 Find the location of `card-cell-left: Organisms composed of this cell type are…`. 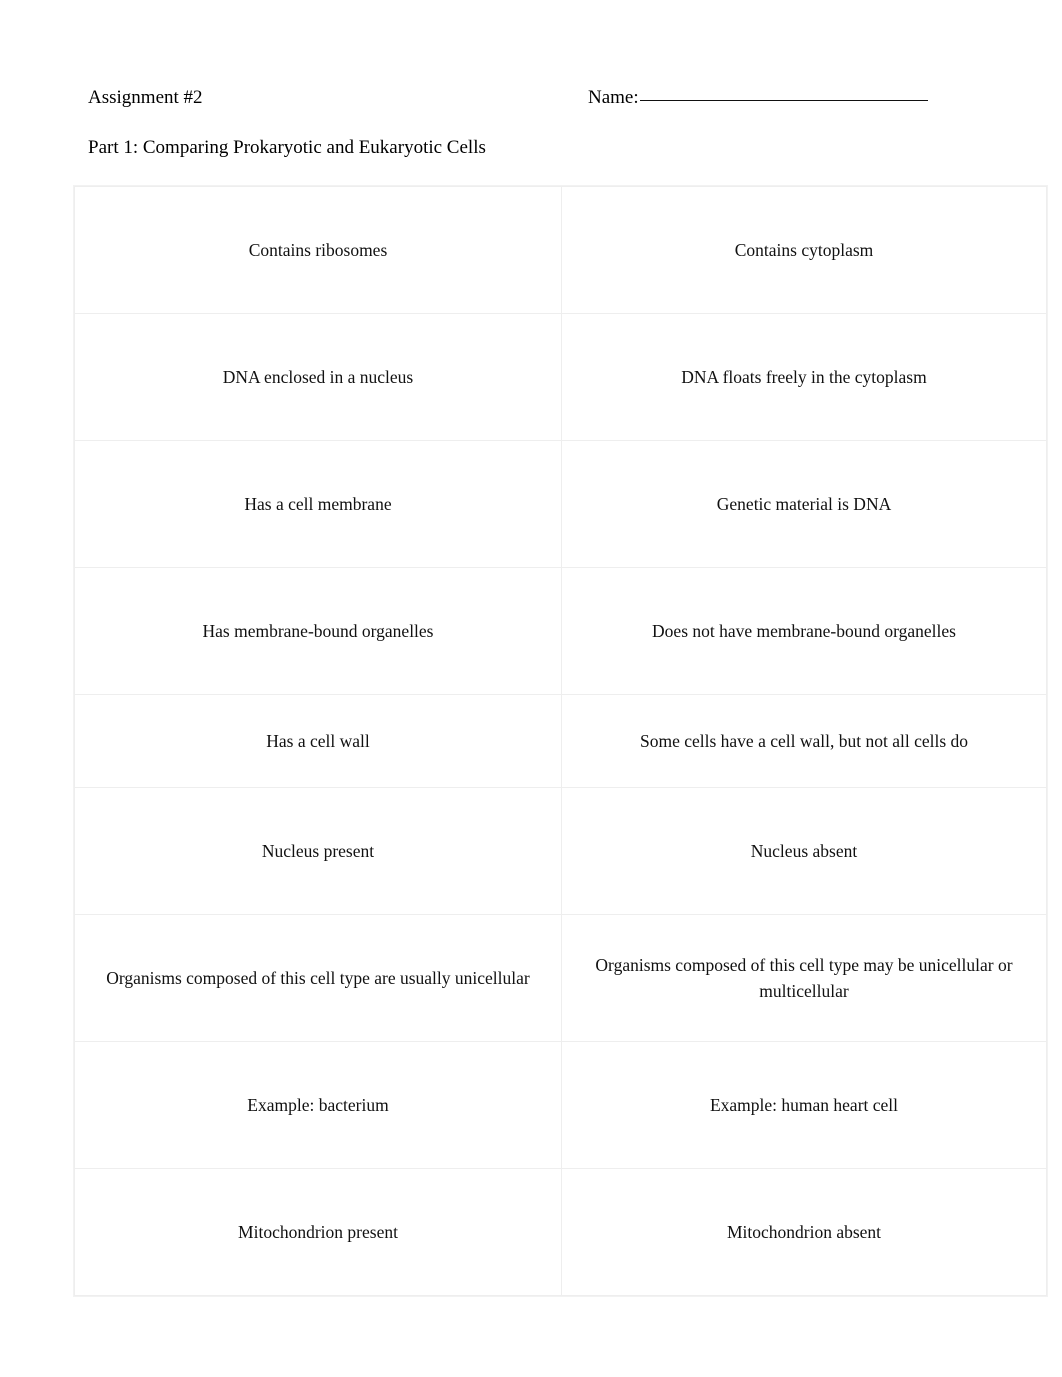

card-cell-left: Organisms composed of this cell type are… is located at coordinates (318, 978).